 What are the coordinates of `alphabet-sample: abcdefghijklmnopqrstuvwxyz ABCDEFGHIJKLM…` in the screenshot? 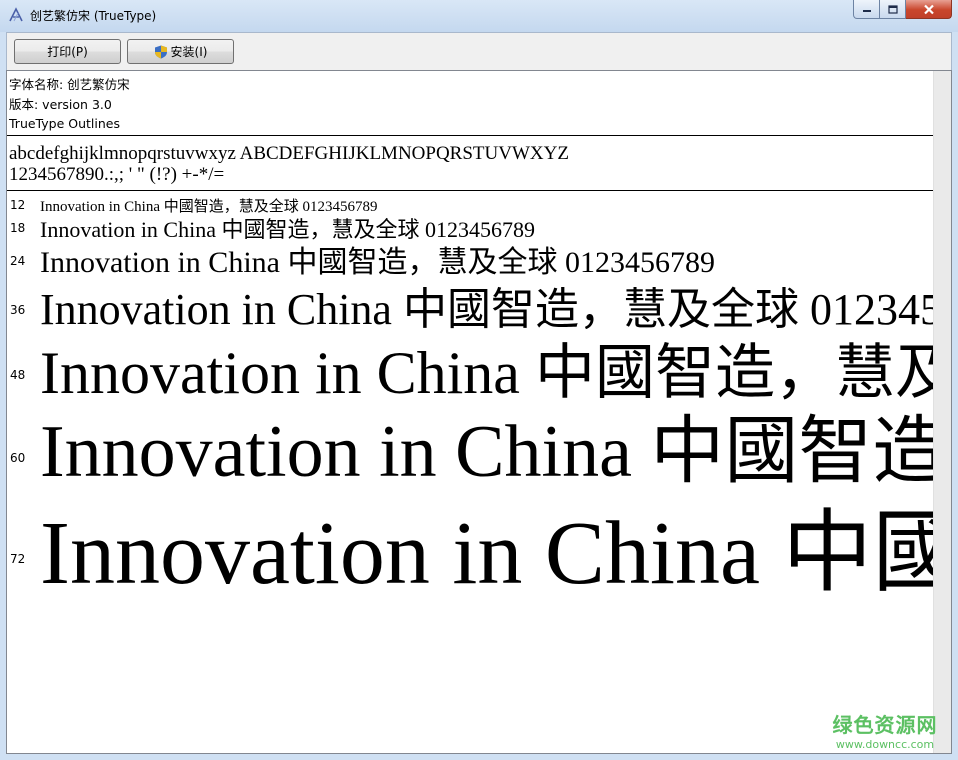 It's located at (289, 153).